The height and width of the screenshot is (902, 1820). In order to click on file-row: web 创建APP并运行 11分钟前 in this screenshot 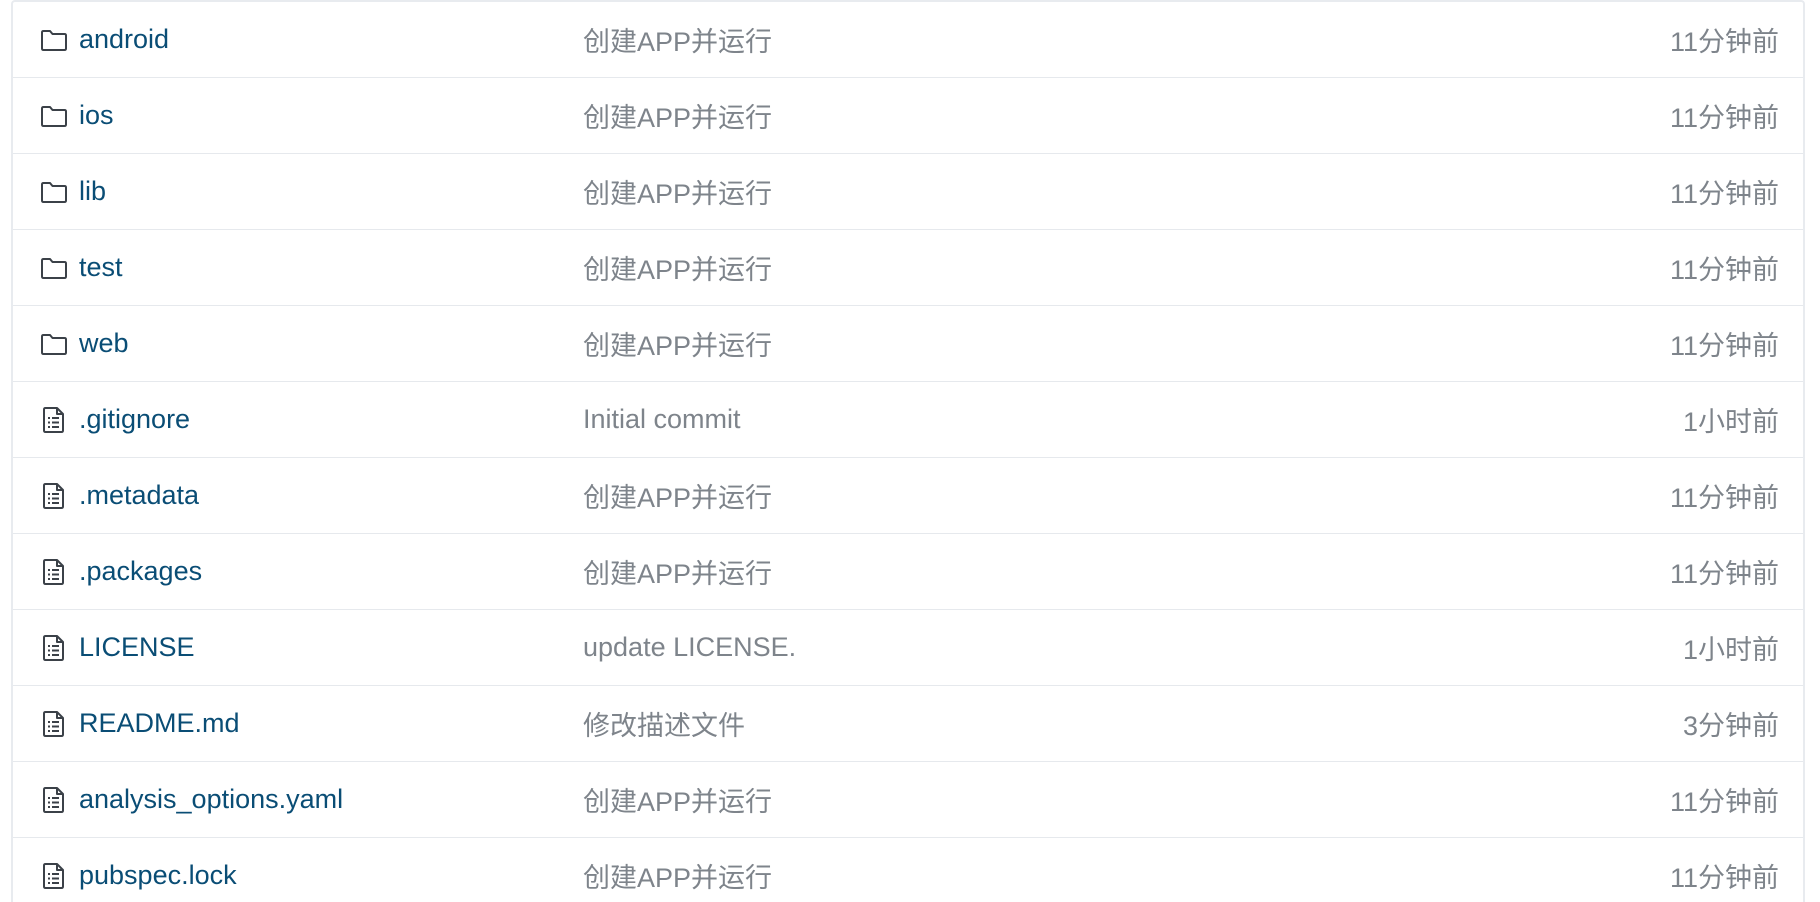, I will do `click(908, 344)`.